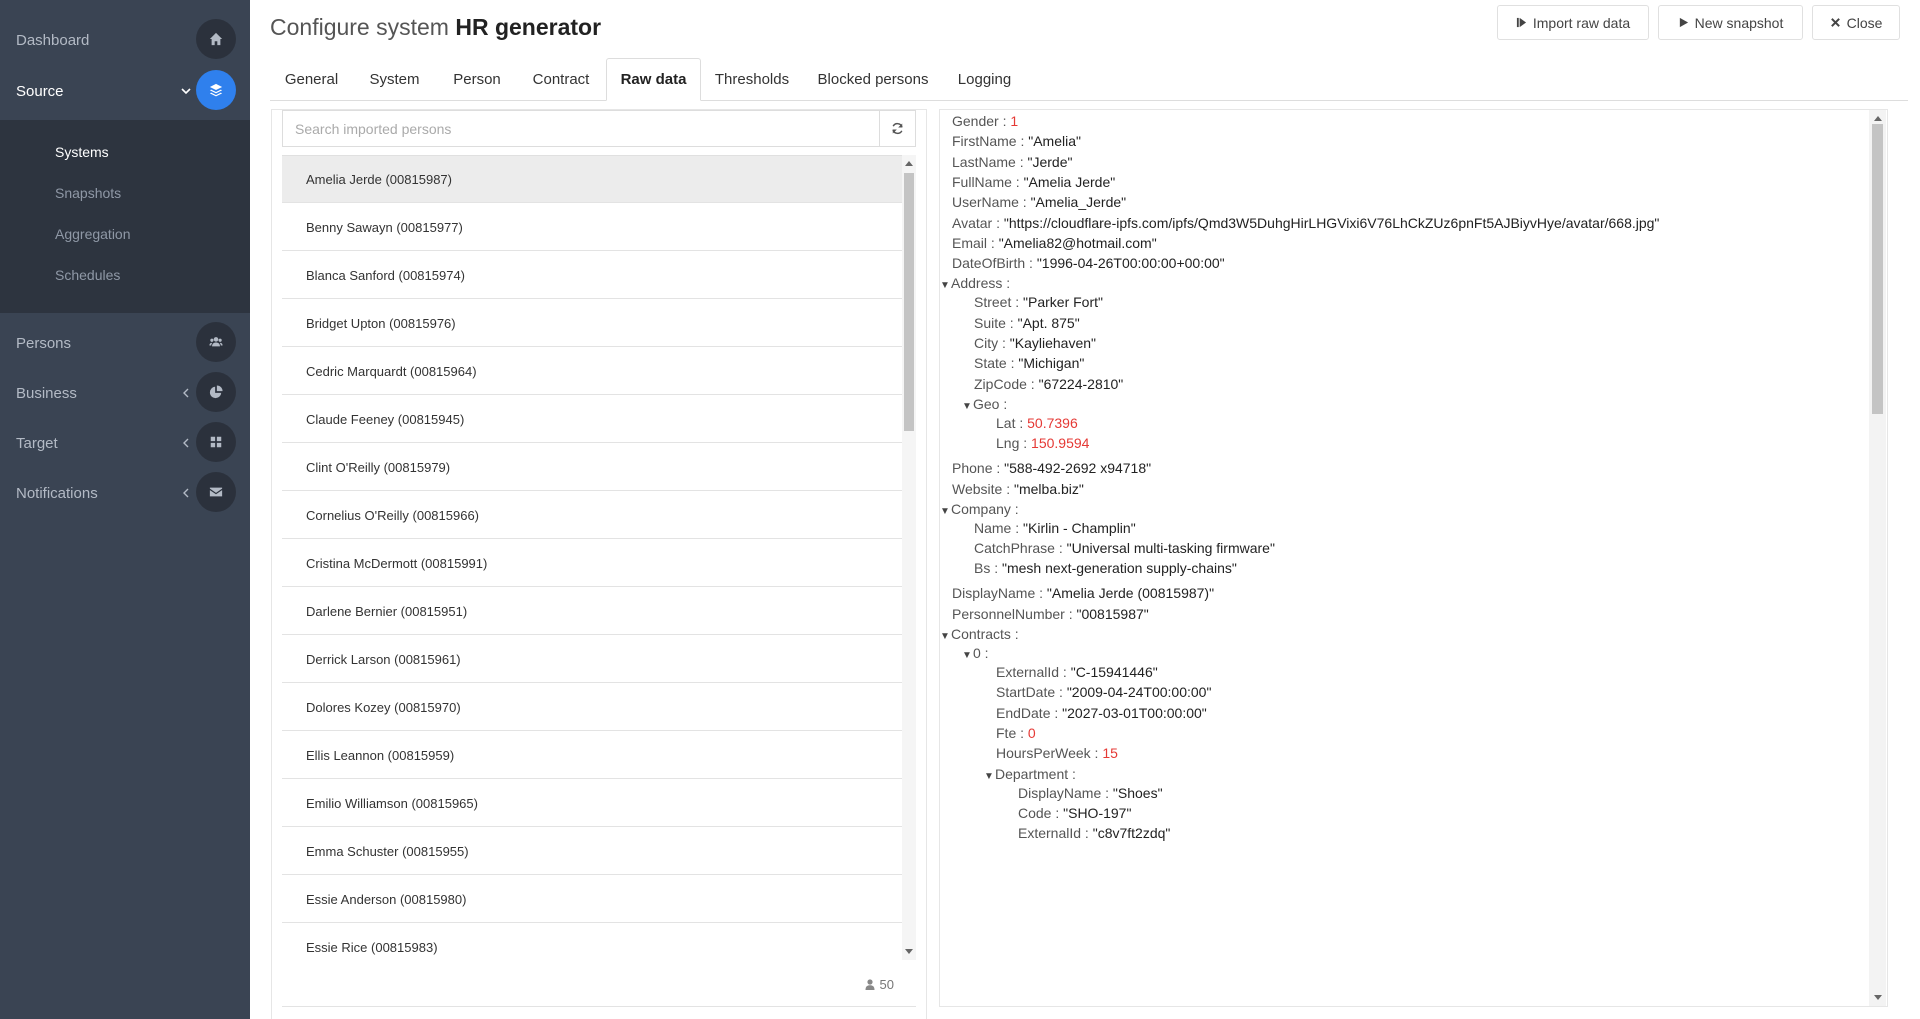 The width and height of the screenshot is (1920, 1019). I want to click on page-title-system-name: HR generator, so click(528, 27).